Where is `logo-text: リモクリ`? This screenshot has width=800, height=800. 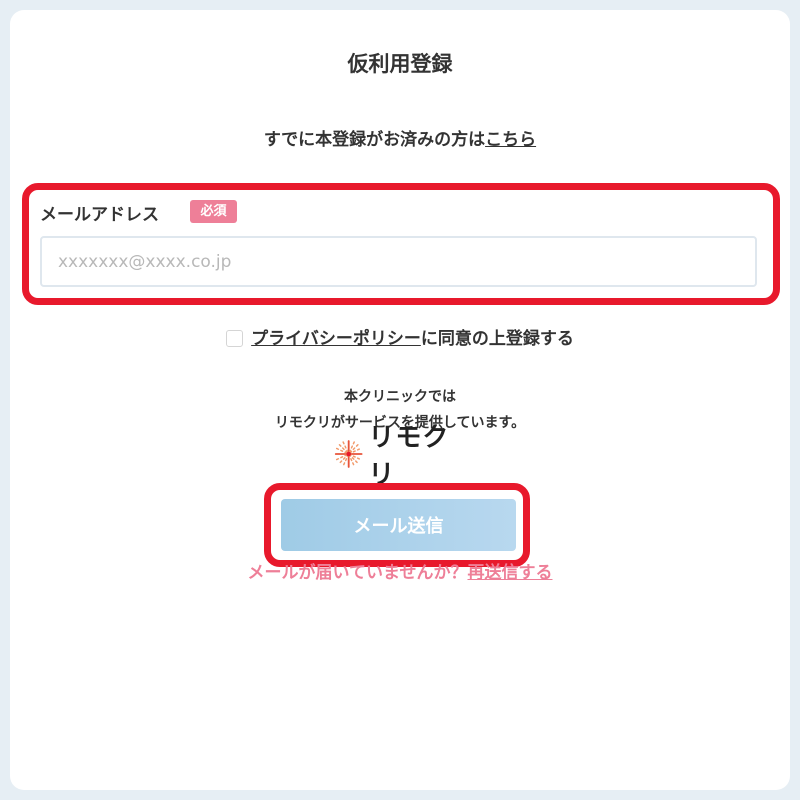 logo-text: リモクリ is located at coordinates (409, 456).